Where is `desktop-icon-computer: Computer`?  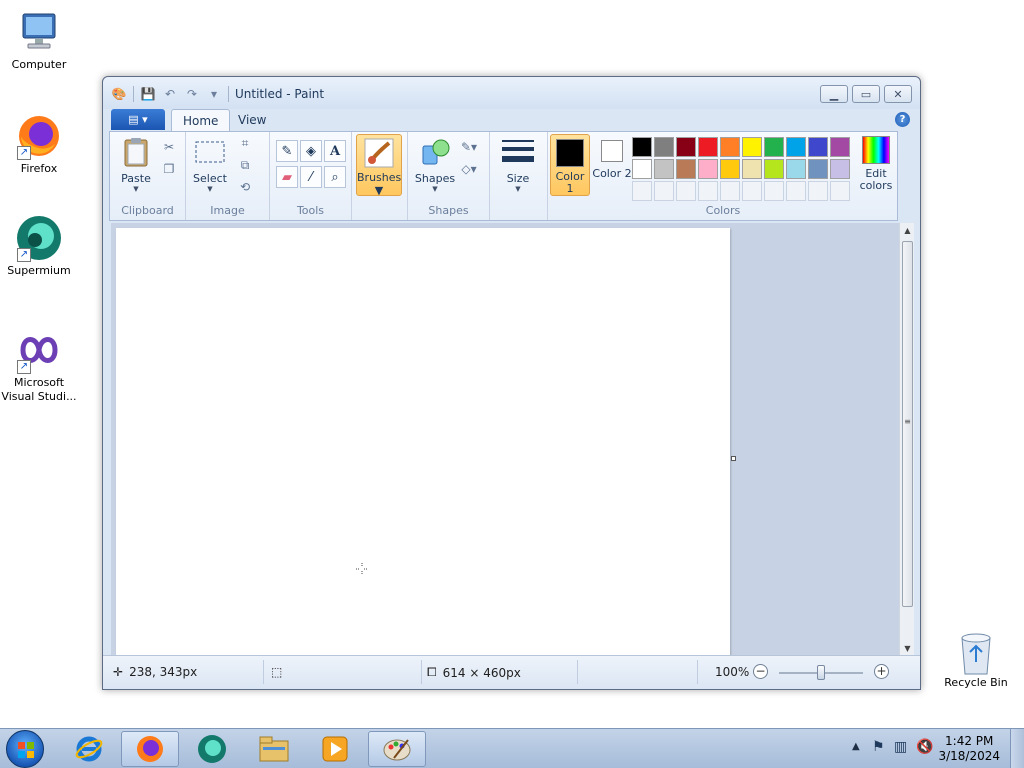 desktop-icon-computer: Computer is located at coordinates (39, 40).